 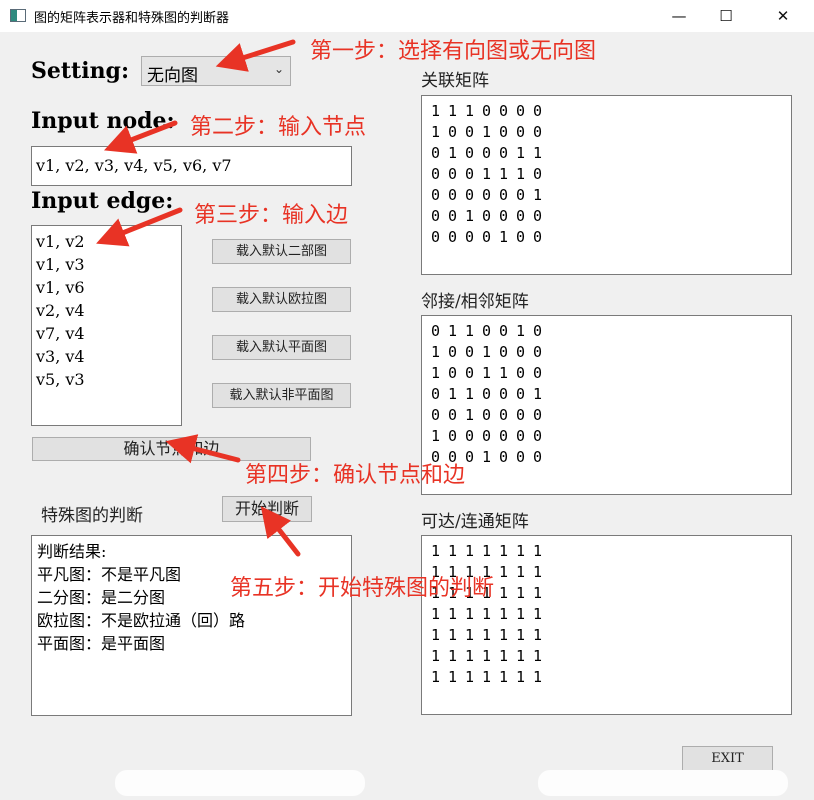 What do you see at coordinates (172, 76) in the screenshot?
I see `graph-type-value: 无向图` at bounding box center [172, 76].